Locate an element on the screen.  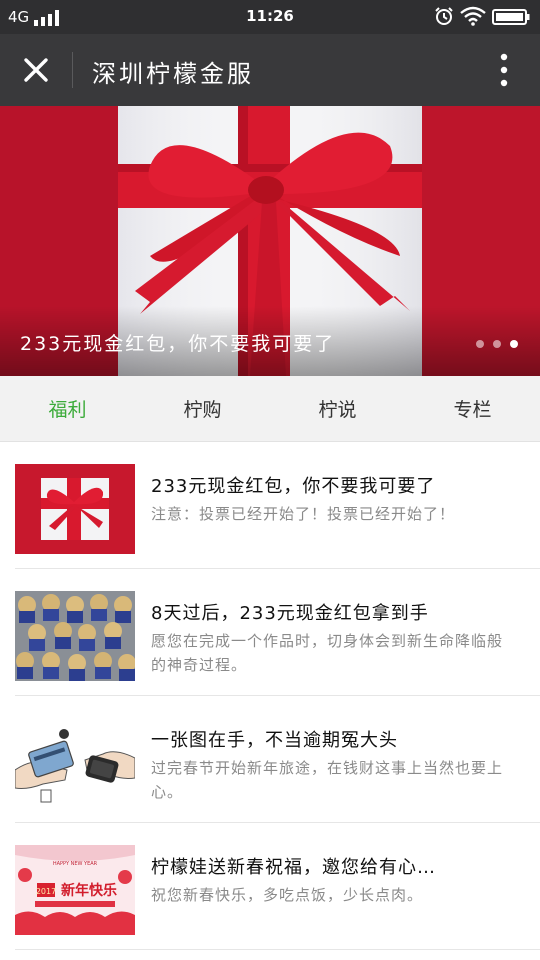
thumbnail-gift is located at coordinates (75, 509).